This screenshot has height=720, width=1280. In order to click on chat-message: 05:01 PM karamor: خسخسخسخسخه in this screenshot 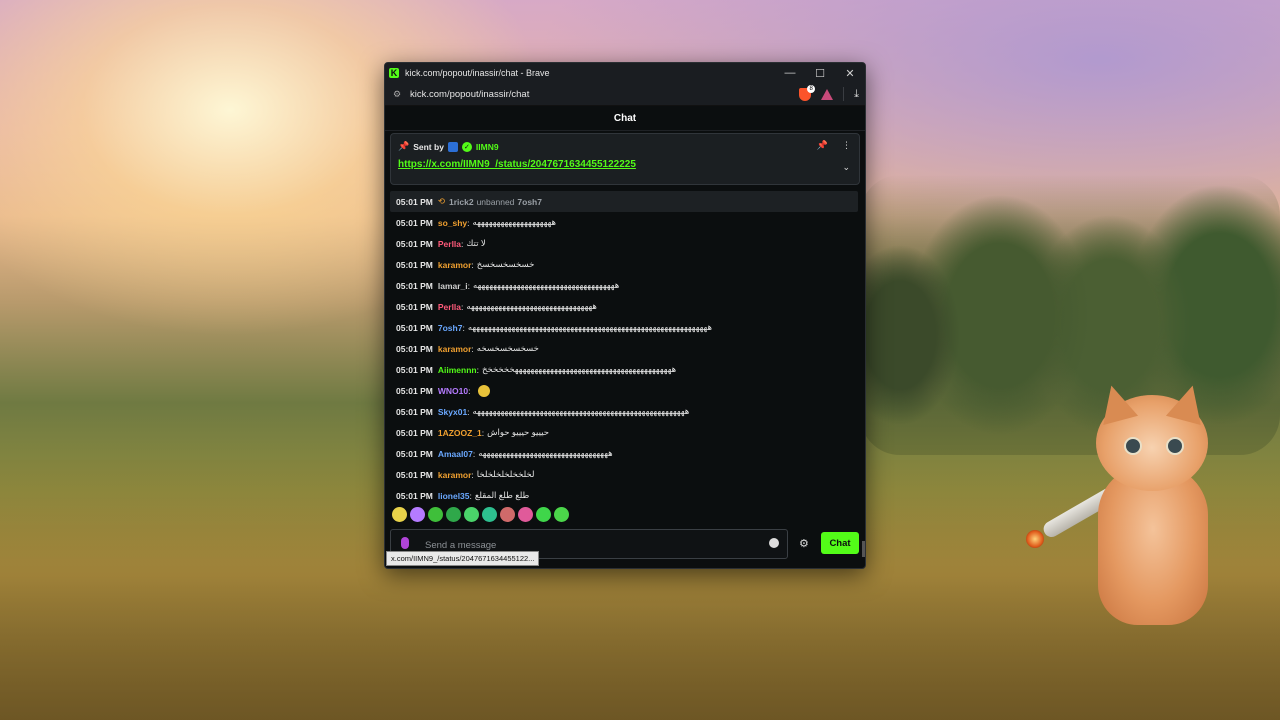, I will do `click(624, 348)`.